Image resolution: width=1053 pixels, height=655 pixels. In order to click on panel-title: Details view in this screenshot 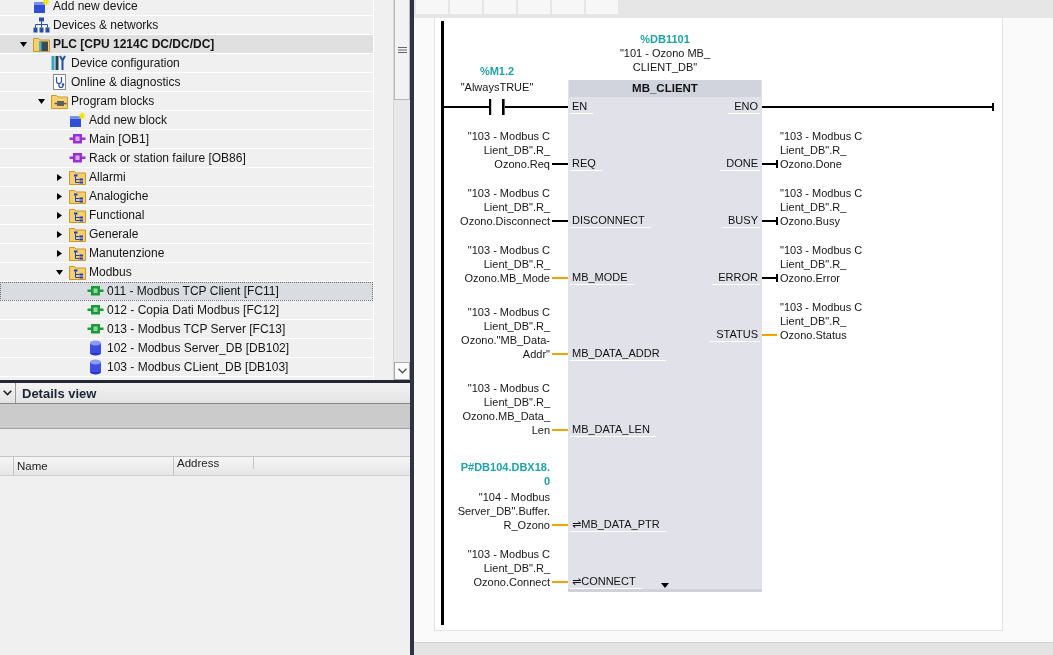, I will do `click(59, 393)`.